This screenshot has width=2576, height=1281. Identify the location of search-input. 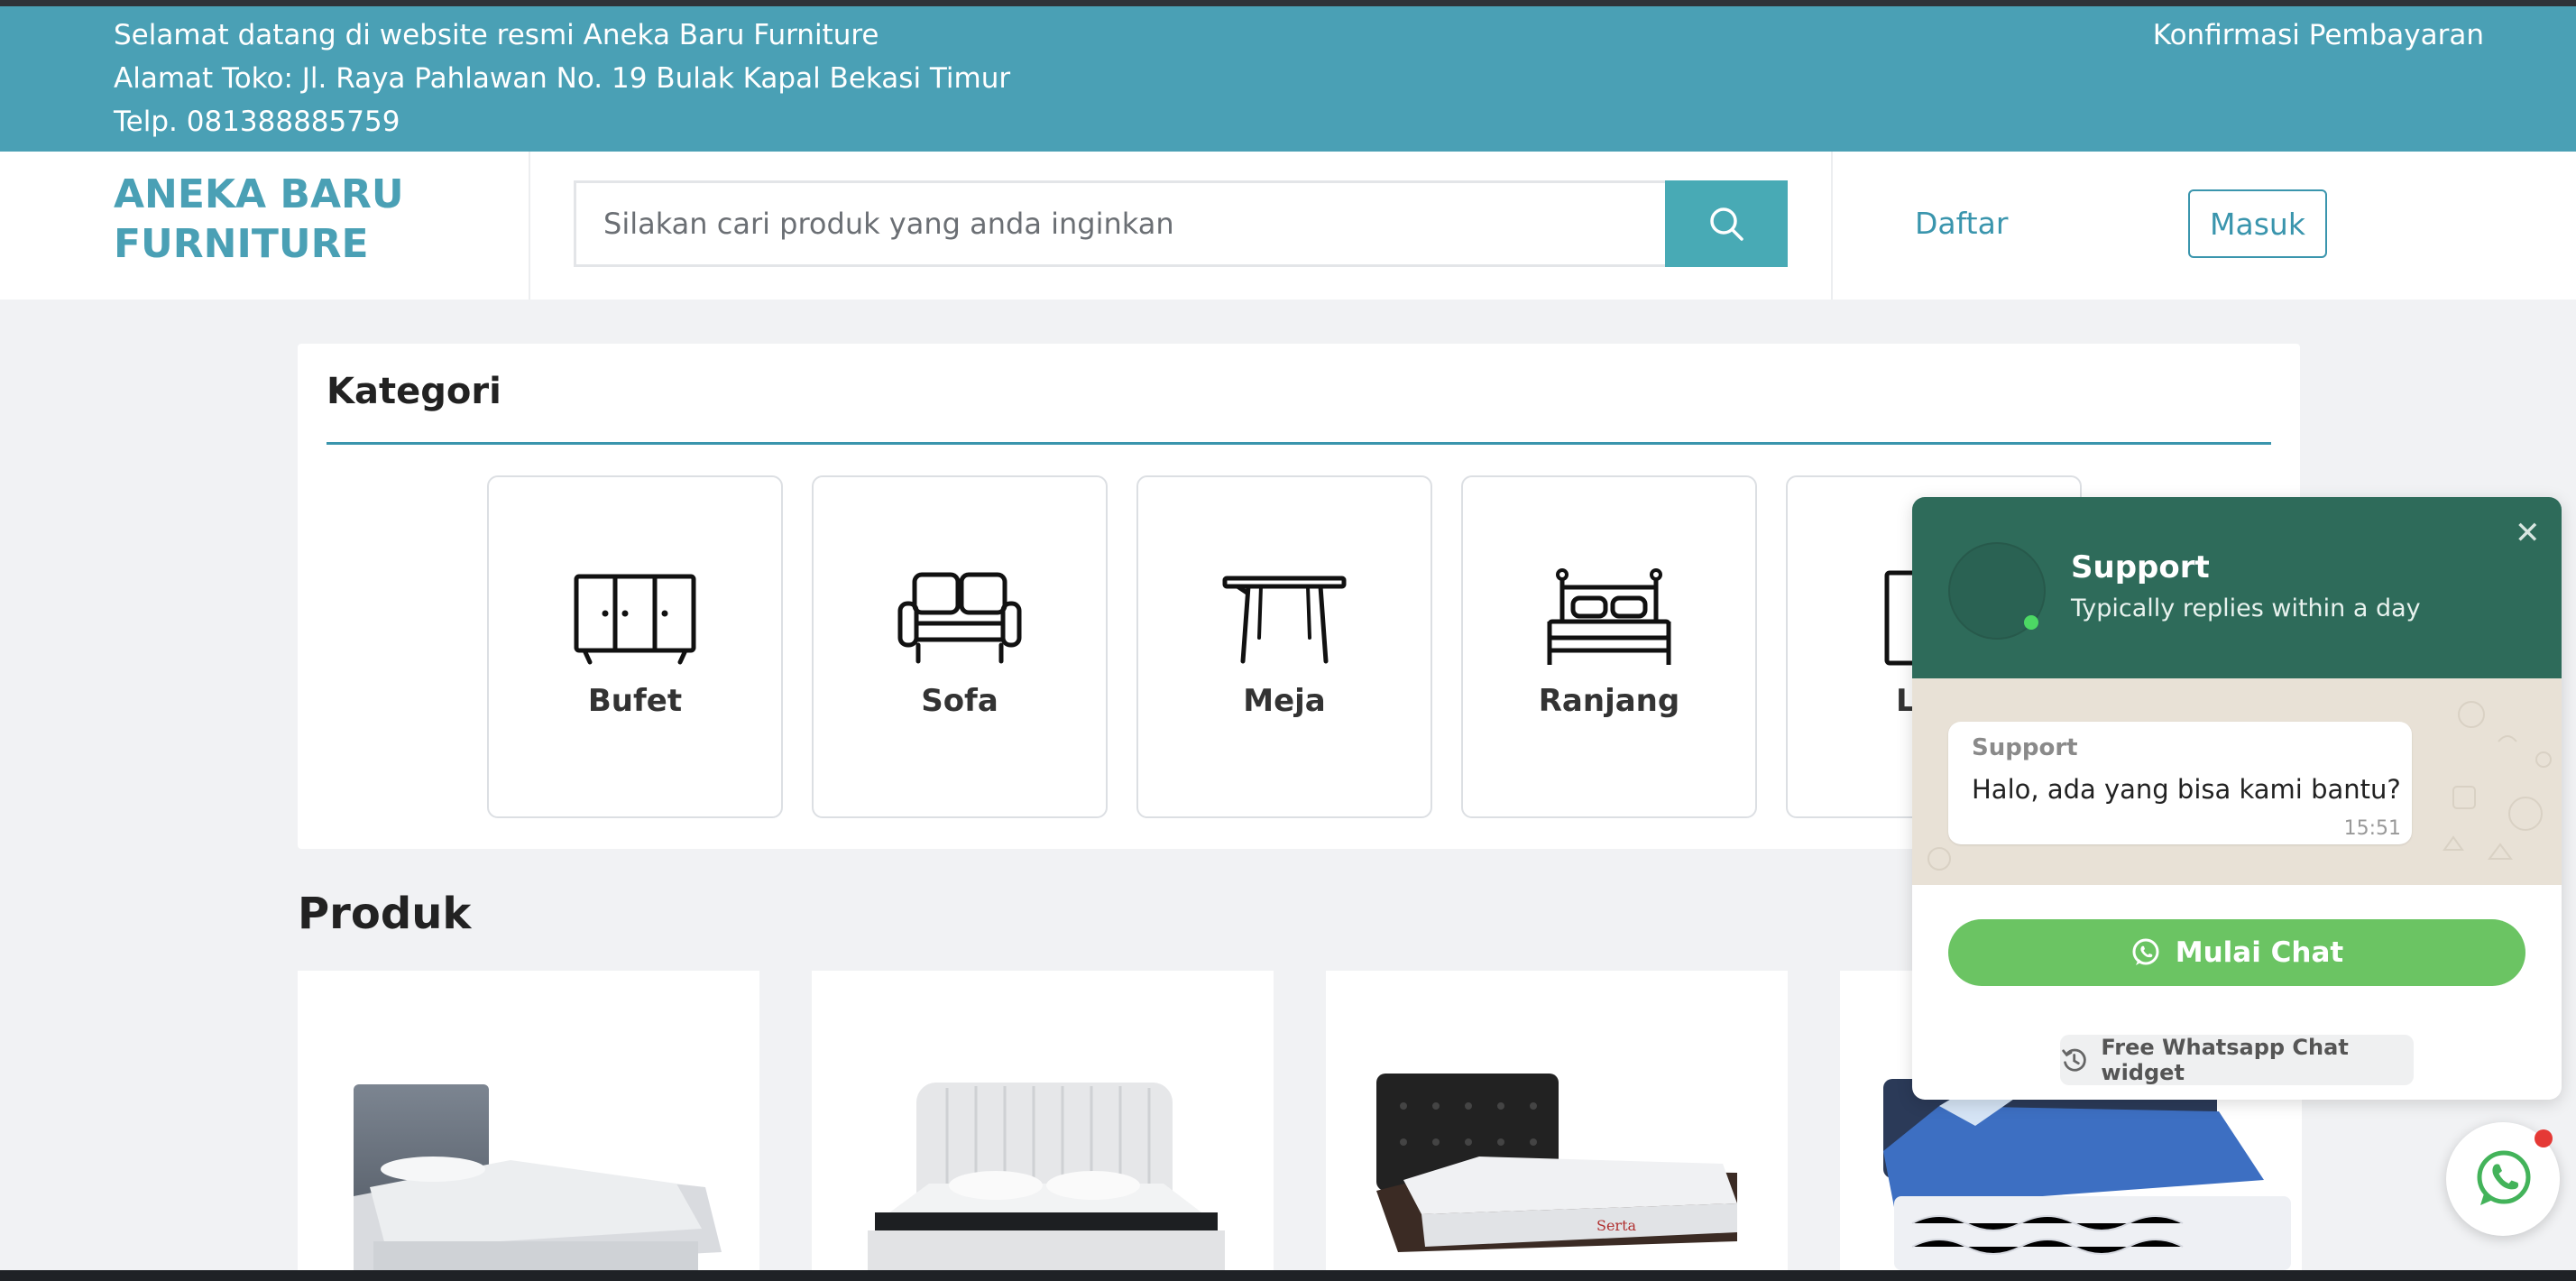
(1119, 223).